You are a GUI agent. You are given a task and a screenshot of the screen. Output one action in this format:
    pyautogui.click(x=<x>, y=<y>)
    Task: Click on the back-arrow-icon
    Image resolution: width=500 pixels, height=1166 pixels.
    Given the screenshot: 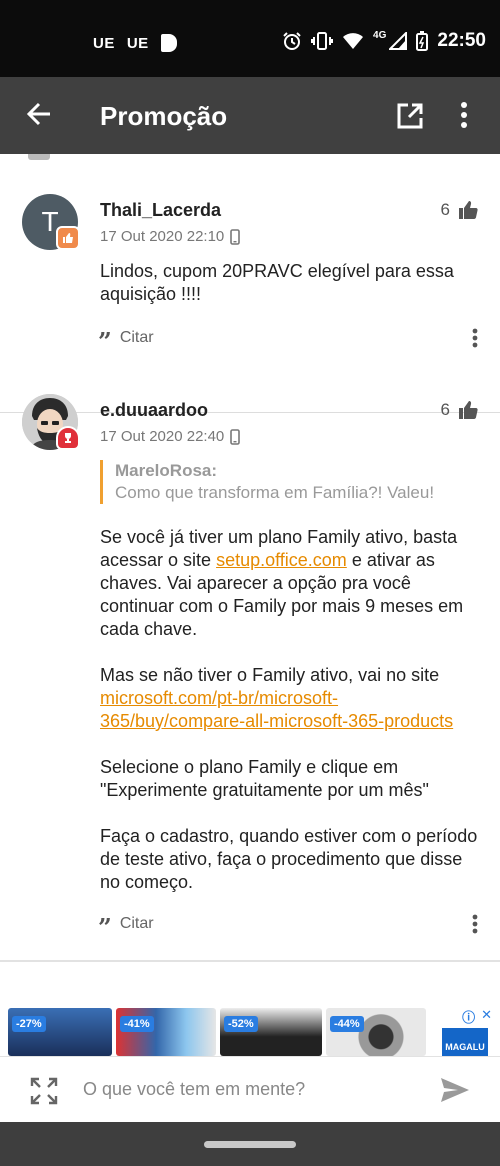 What is the action you would take?
    pyautogui.click(x=39, y=114)
    